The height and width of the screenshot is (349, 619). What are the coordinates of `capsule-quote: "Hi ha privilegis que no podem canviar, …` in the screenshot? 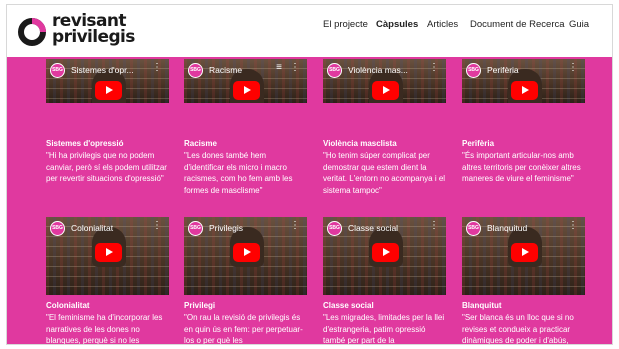 It's located at (106, 167).